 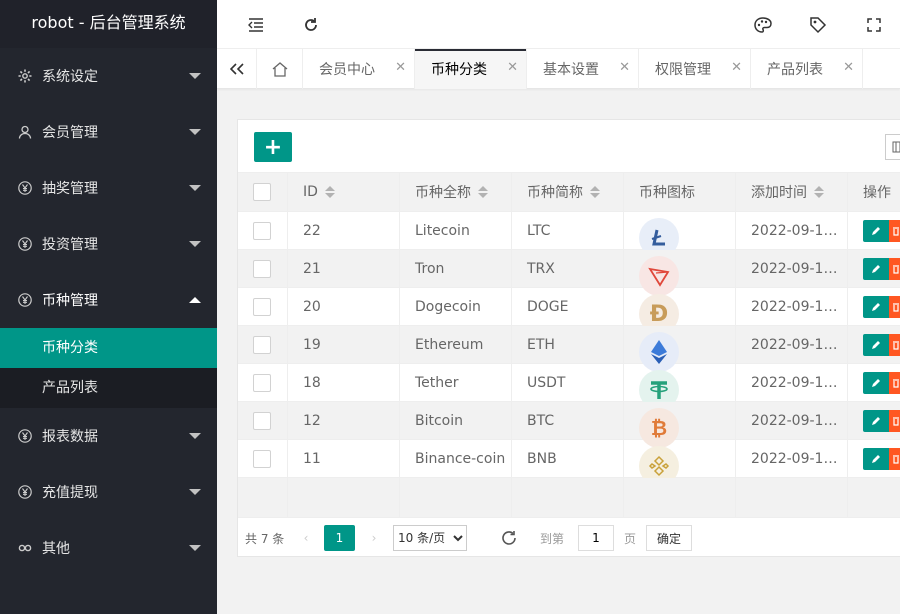 I want to click on tab-1: 币种分类 ✕, so click(x=471, y=69).